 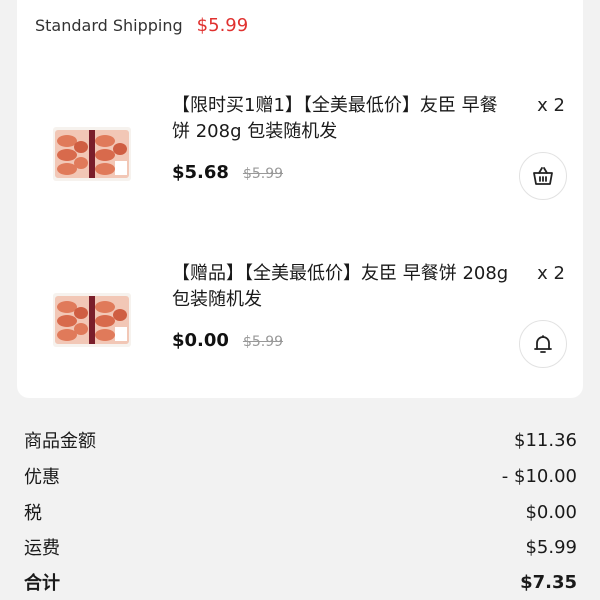 What do you see at coordinates (200, 340) in the screenshot?
I see `product-price: $0.00` at bounding box center [200, 340].